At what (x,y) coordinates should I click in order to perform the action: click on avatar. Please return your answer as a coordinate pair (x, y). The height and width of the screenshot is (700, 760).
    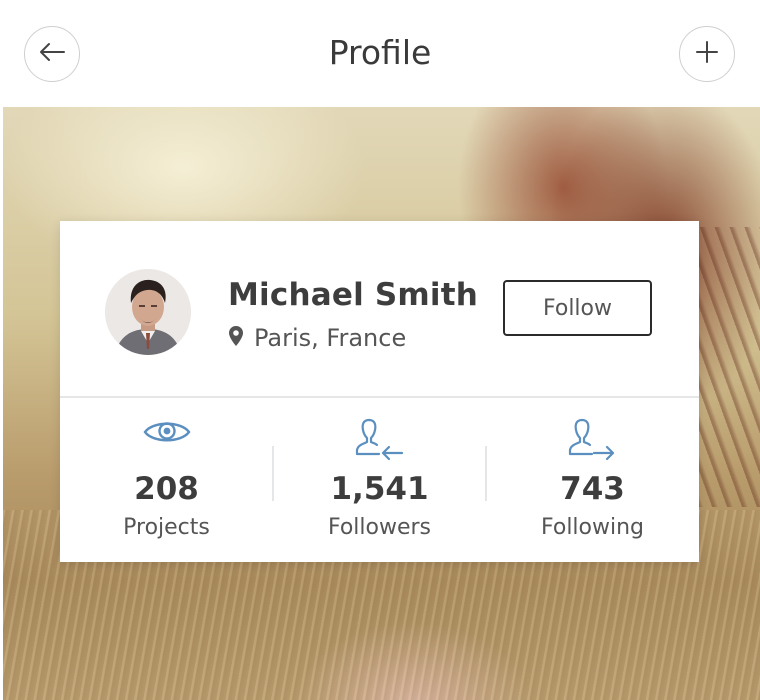
    Looking at the image, I should click on (148, 312).